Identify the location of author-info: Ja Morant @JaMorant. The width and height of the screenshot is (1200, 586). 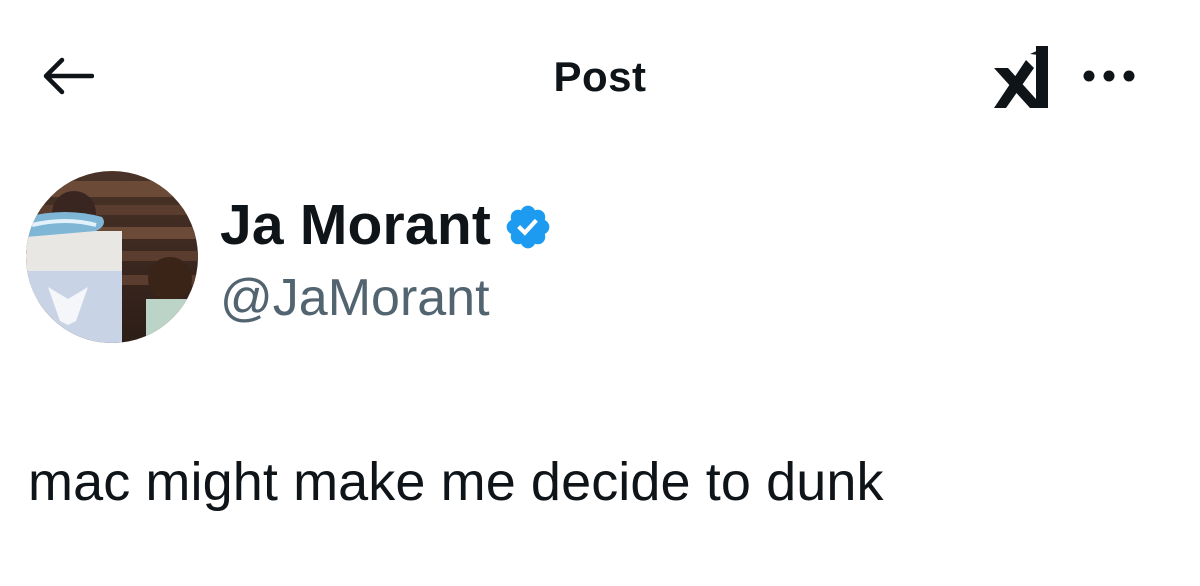
(386, 260).